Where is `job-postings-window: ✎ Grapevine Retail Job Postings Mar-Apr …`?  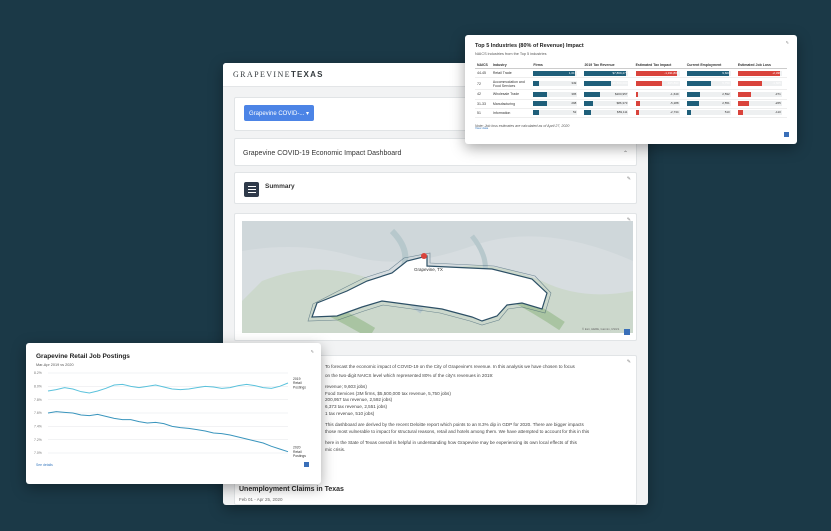
job-postings-window: ✎ Grapevine Retail Job Postings Mar-Apr … is located at coordinates (173, 413).